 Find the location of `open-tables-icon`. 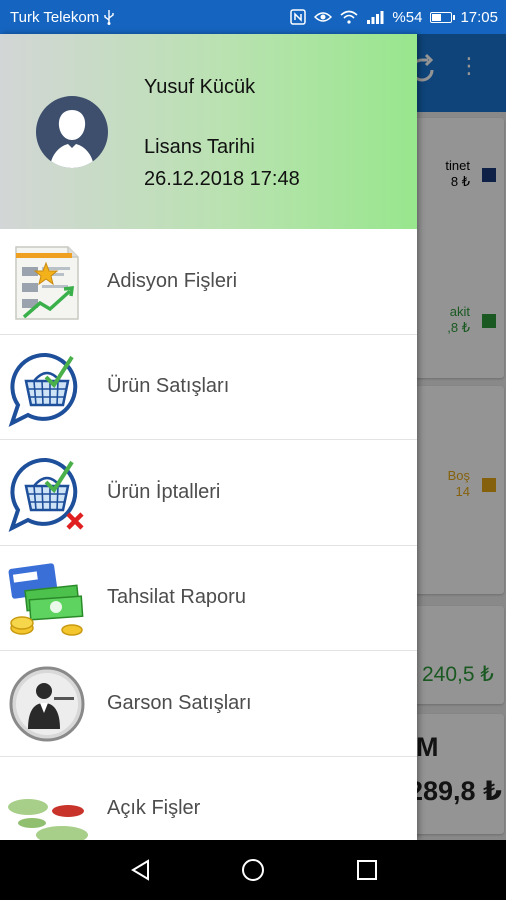

open-tables-icon is located at coordinates (48, 819).